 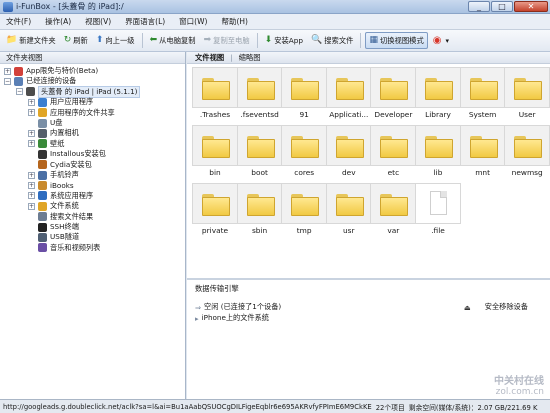 What do you see at coordinates (60, 217) in the screenshot?
I see `tree-item: 搜索文件结果` at bounding box center [60, 217].